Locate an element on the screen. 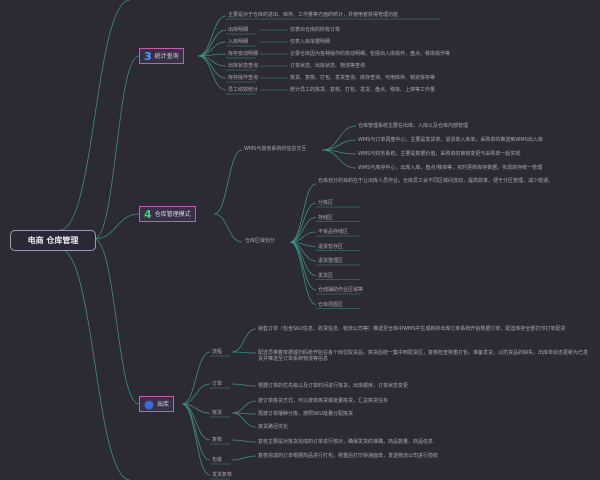 The height and width of the screenshot is (480, 600). outbound-item: 按订单拣货方式，可以按单拣货或批量拣货，汇总拣货任务 is located at coordinates (423, 401).